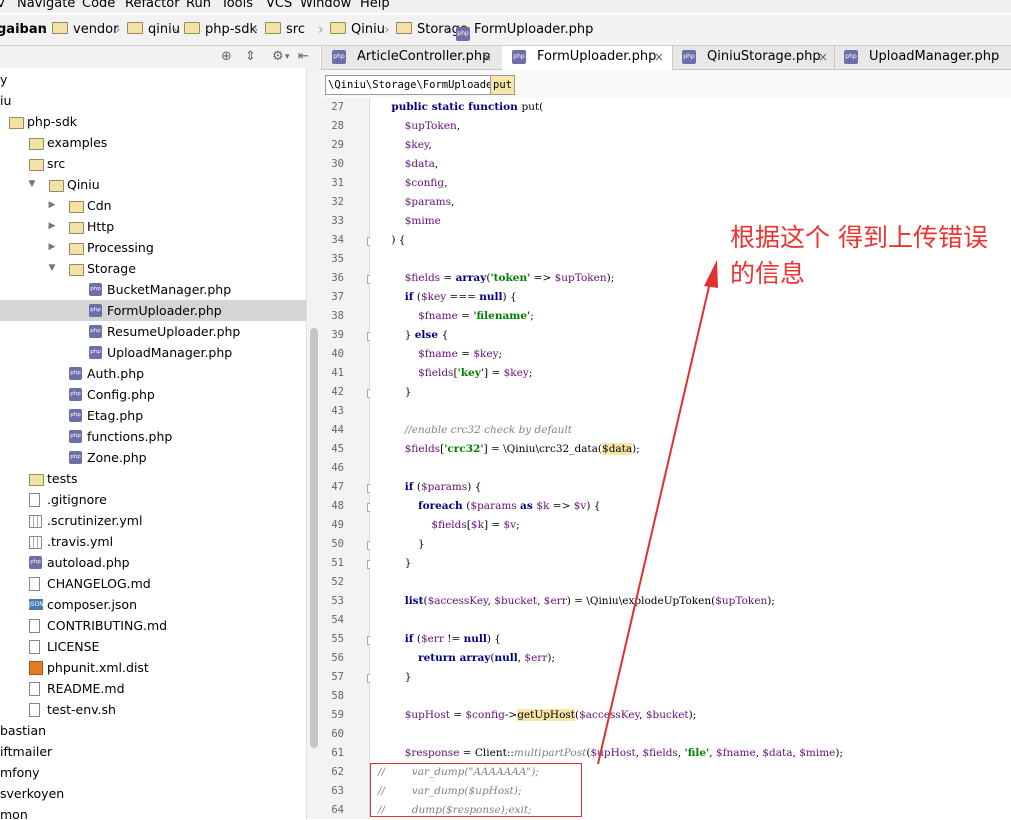  I want to click on tree-item: mfony, so click(153, 772).